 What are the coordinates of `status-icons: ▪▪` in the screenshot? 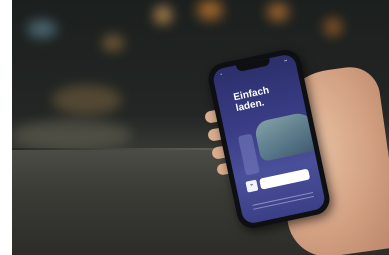 It's located at (285, 60).